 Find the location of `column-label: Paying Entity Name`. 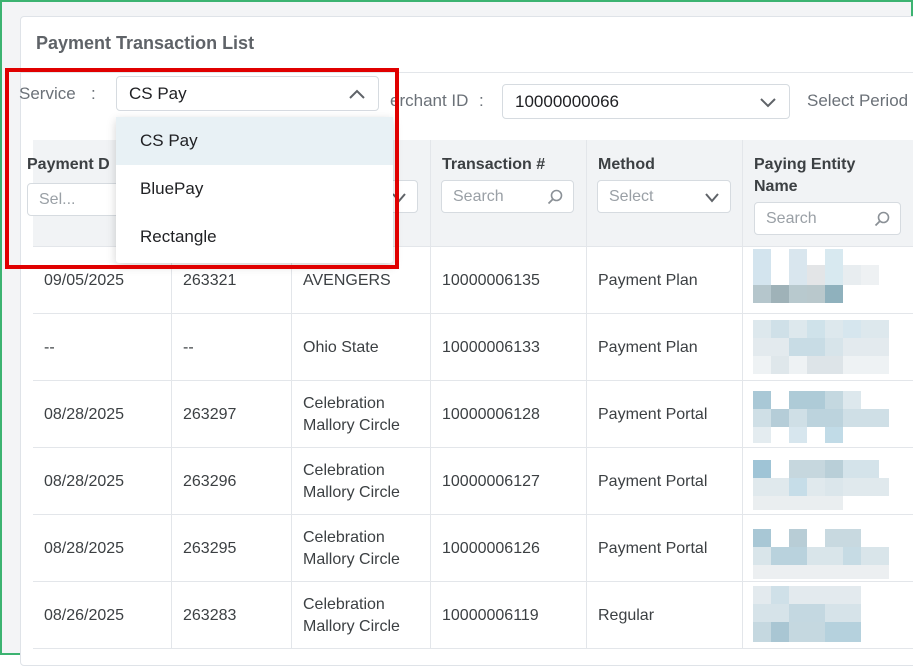

column-label: Paying Entity Name is located at coordinates (805, 175).